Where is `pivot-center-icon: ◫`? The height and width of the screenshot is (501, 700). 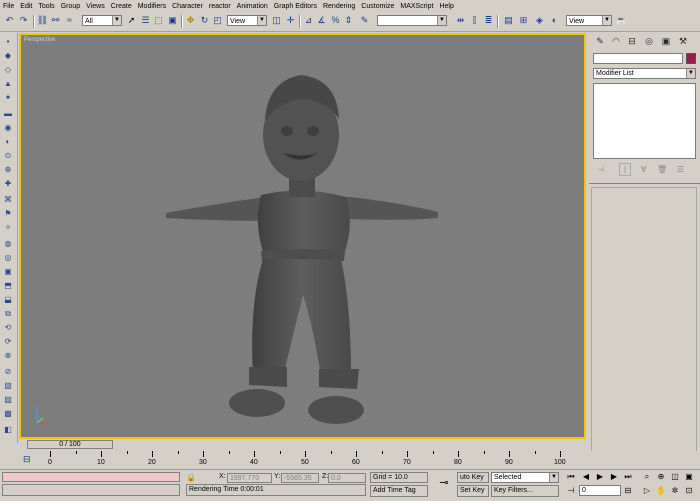
pivot-center-icon: ◫ is located at coordinates (276, 20).